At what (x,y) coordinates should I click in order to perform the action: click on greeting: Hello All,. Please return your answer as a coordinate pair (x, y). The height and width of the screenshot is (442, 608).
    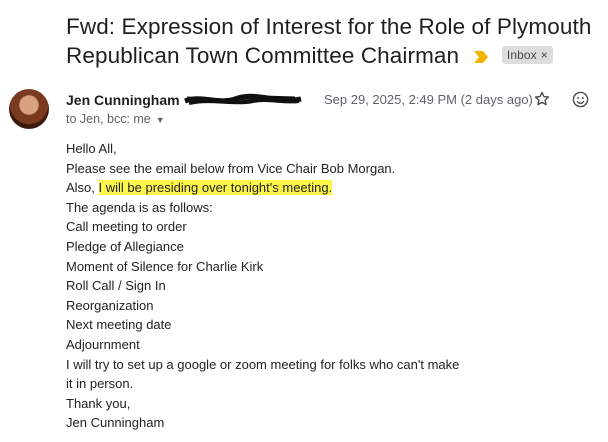
    Looking at the image, I should click on (91, 148).